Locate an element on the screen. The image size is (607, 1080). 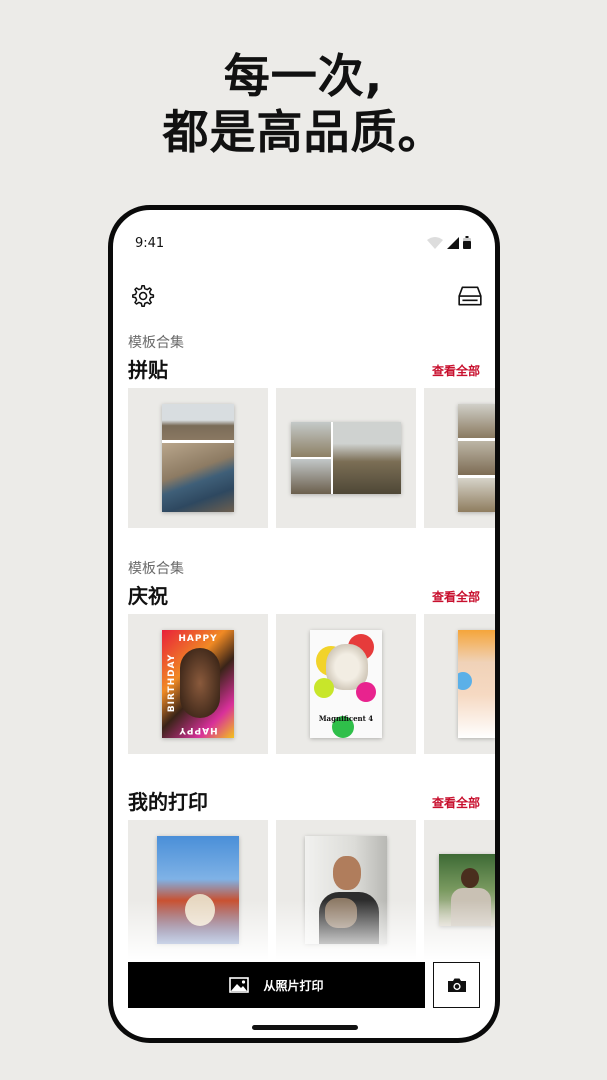
headline-line-2: 都是高品质。 is located at coordinates (303, 132).